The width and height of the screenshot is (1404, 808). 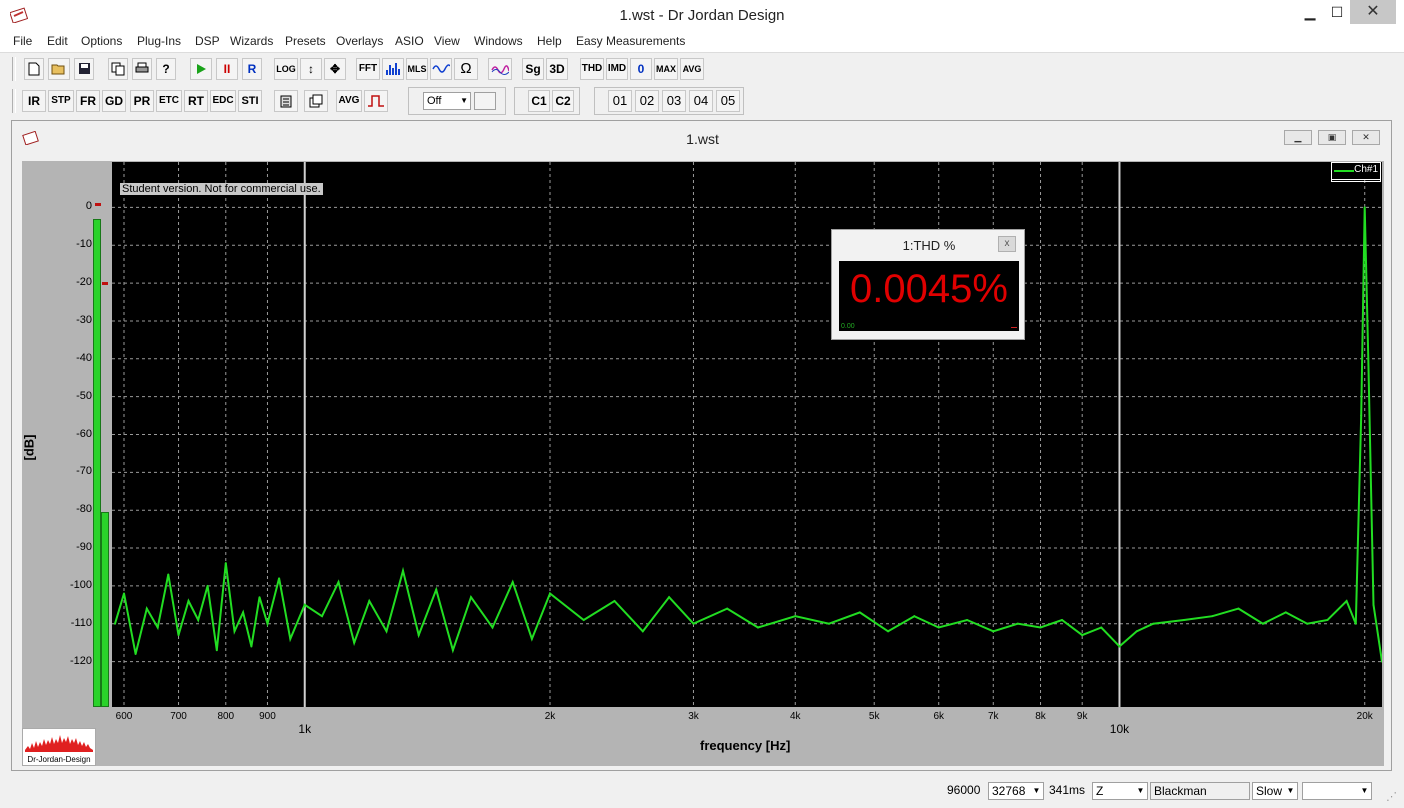 I want to click on extra-dropdown: ▼, so click(x=1337, y=791).